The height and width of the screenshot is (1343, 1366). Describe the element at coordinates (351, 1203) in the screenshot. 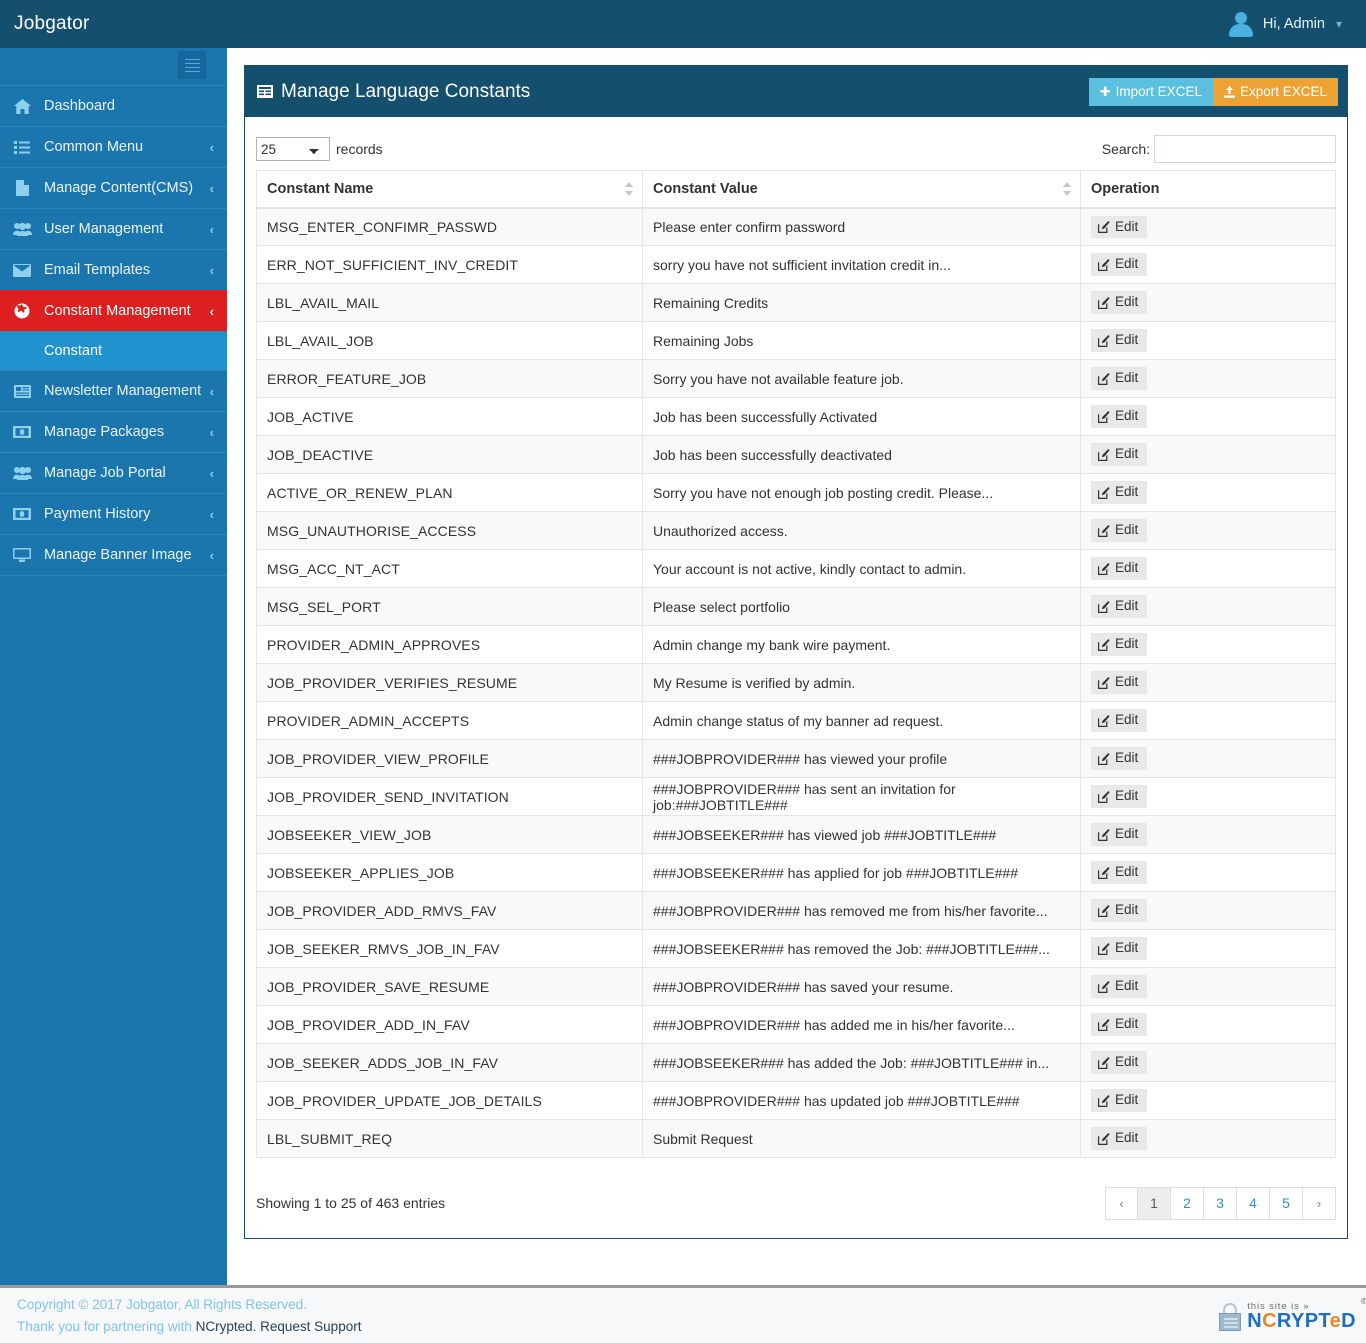

I see `table-info: Showing 1 to 25 of 463 entries` at that location.